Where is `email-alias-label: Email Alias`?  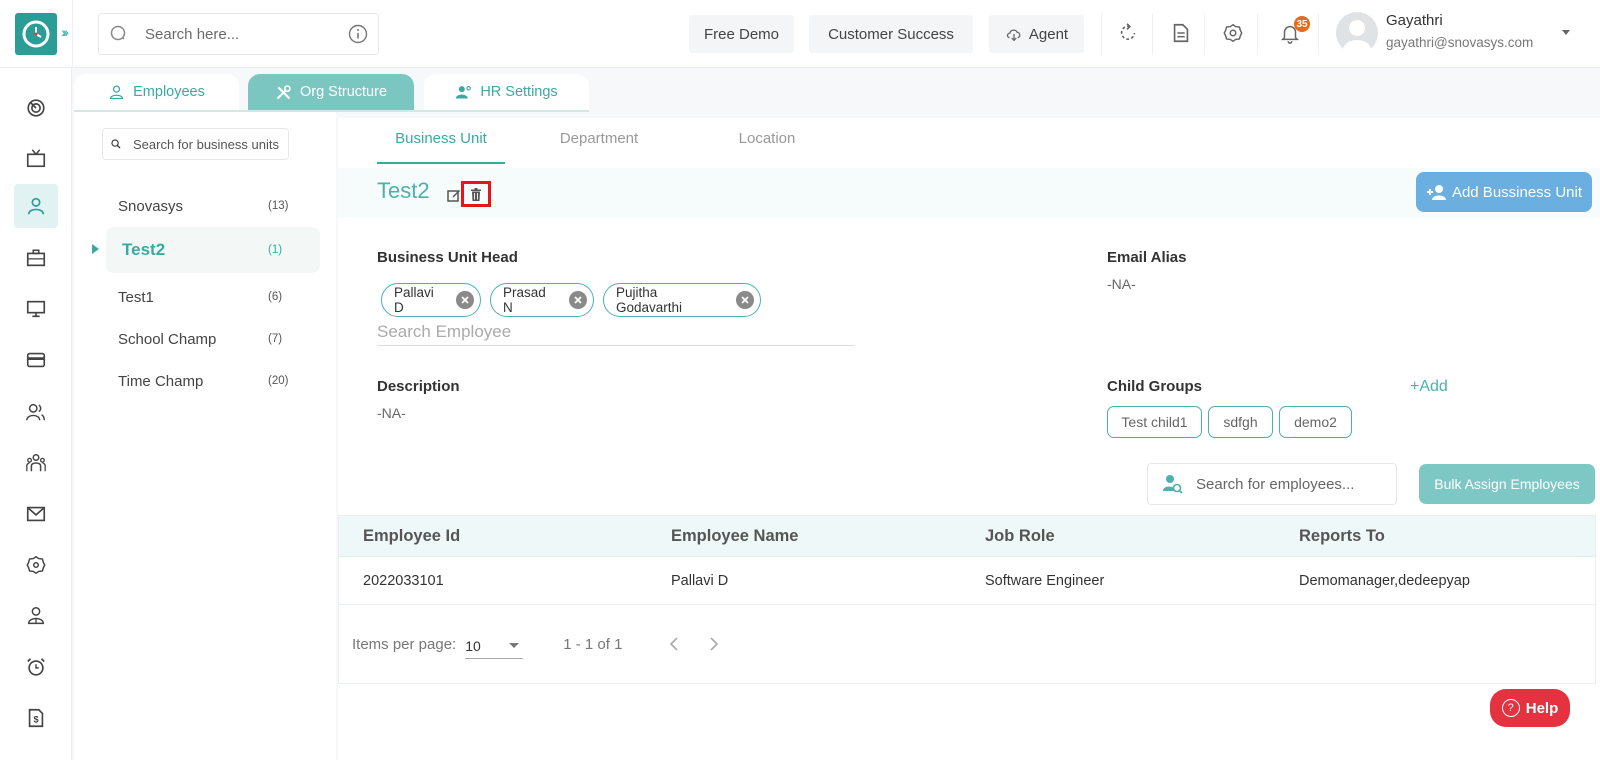
email-alias-label: Email Alias is located at coordinates (1147, 257).